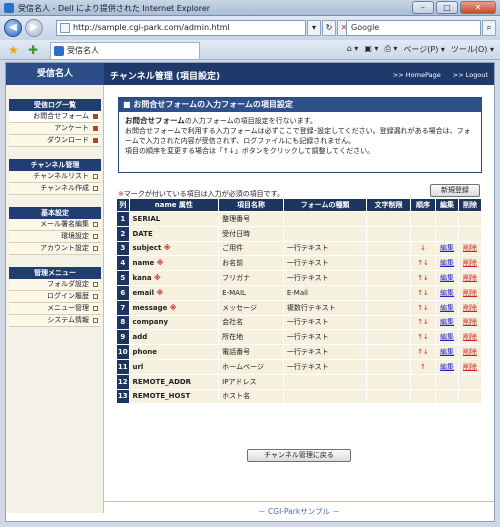 The image size is (500, 527). Describe the element at coordinates (123, 233) in the screenshot. I see `row-number: 2` at that location.